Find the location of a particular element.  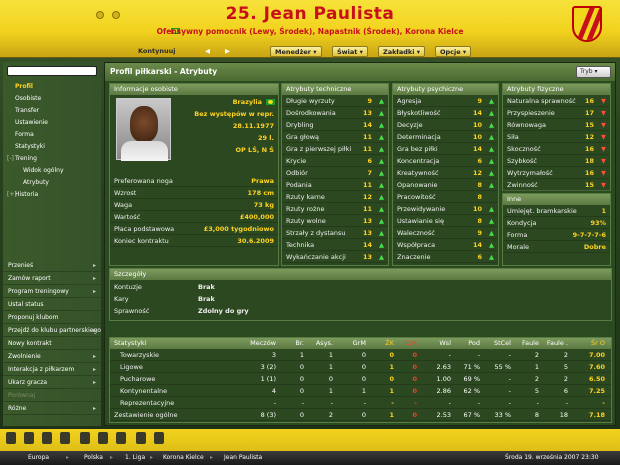

continue-button: Kontynuuj is located at coordinates (156, 51).